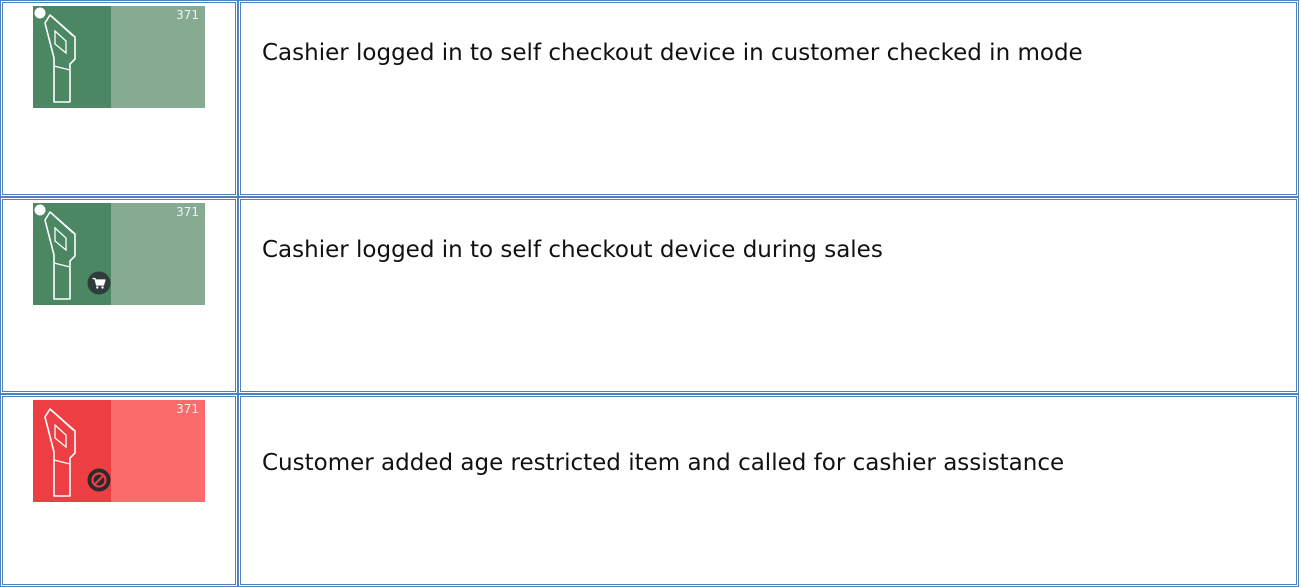 The width and height of the screenshot is (1301, 587). I want to click on device-tile-age-restricted: 371, so click(119, 451).